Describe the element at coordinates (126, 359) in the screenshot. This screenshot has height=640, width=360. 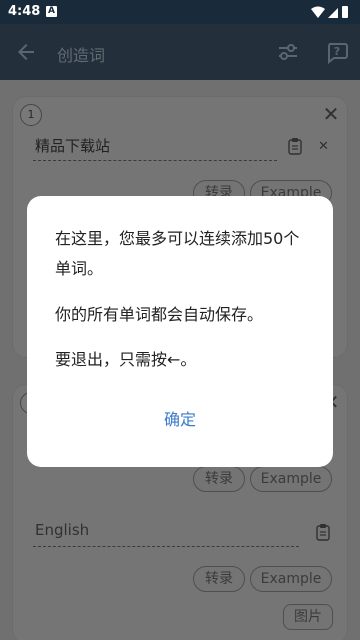
I see `dialog-message-exit: 要退出，只需按←。` at that location.